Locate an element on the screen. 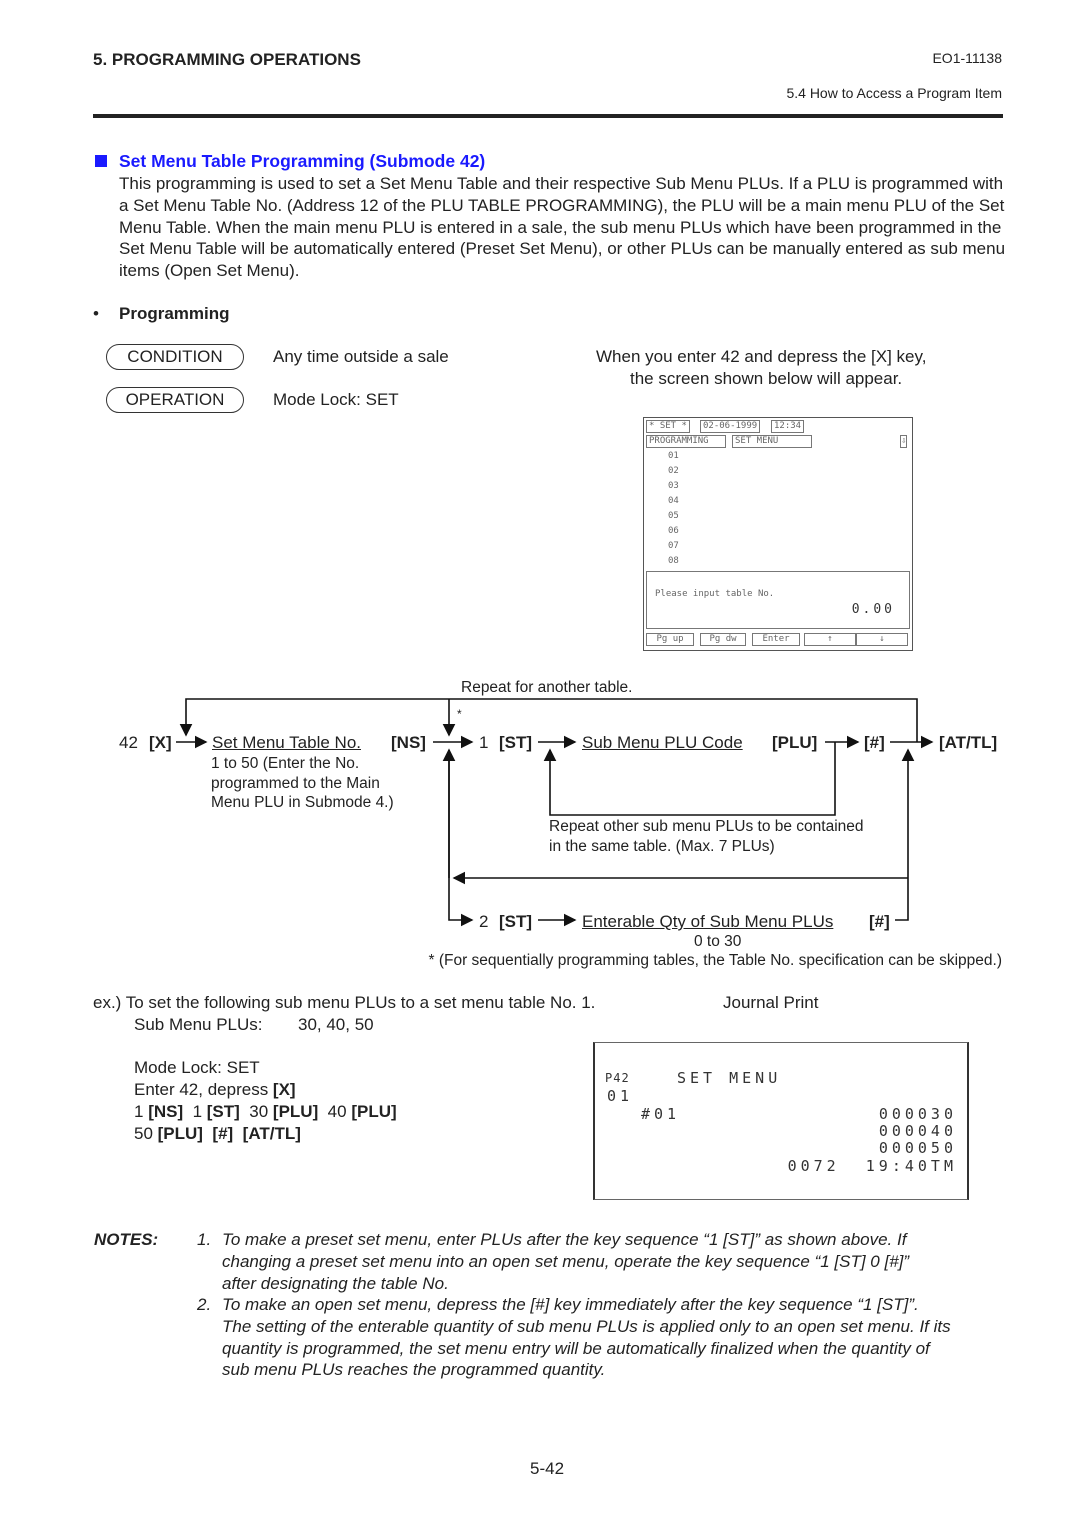  text: 40 is located at coordinates (335, 1111).